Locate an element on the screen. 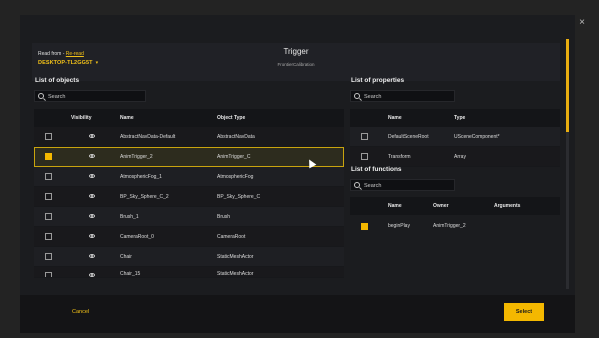 The width and height of the screenshot is (599, 338). property-name: DefaultSceneRoot is located at coordinates (408, 137).